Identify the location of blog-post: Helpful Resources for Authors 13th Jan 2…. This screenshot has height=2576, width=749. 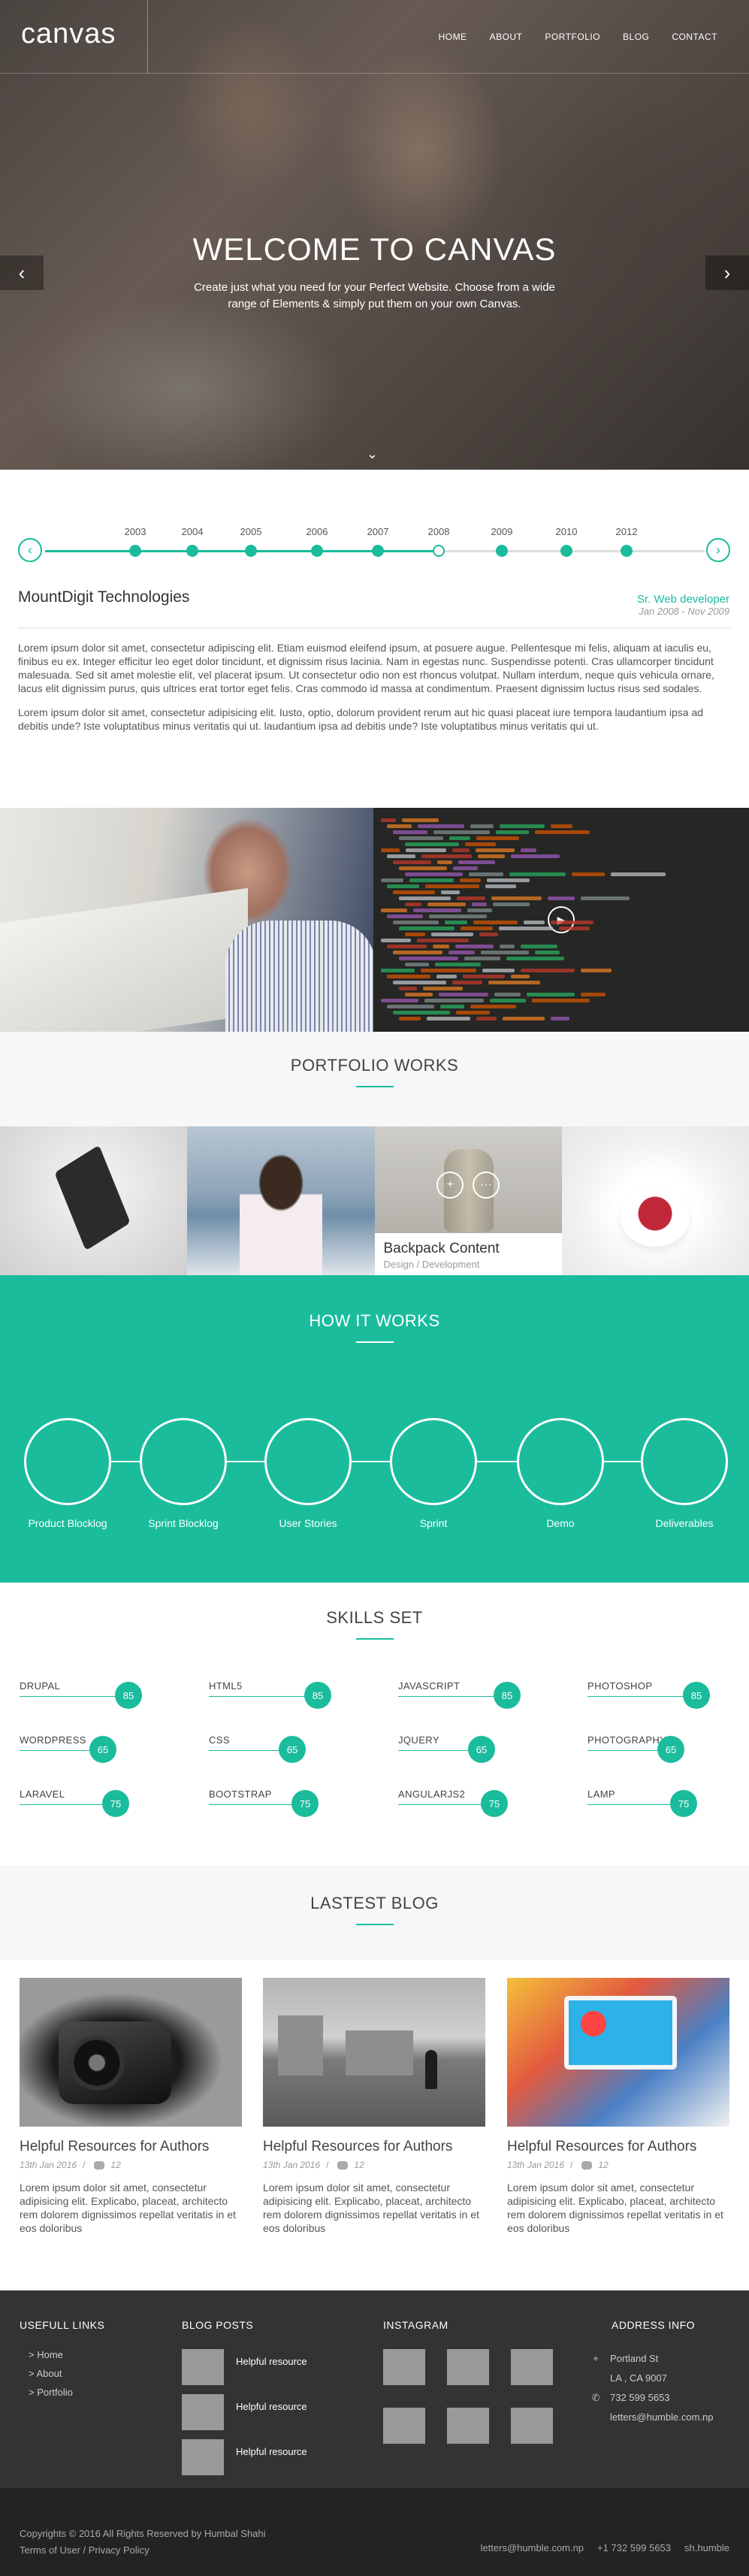
(374, 2106).